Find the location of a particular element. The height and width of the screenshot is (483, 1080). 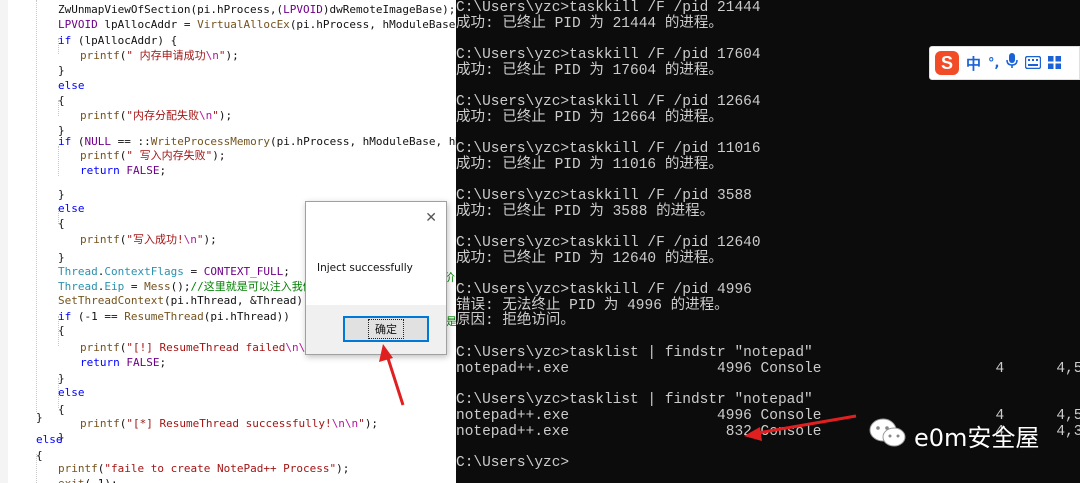

code-token: "内存分配失败 is located at coordinates (162, 115).